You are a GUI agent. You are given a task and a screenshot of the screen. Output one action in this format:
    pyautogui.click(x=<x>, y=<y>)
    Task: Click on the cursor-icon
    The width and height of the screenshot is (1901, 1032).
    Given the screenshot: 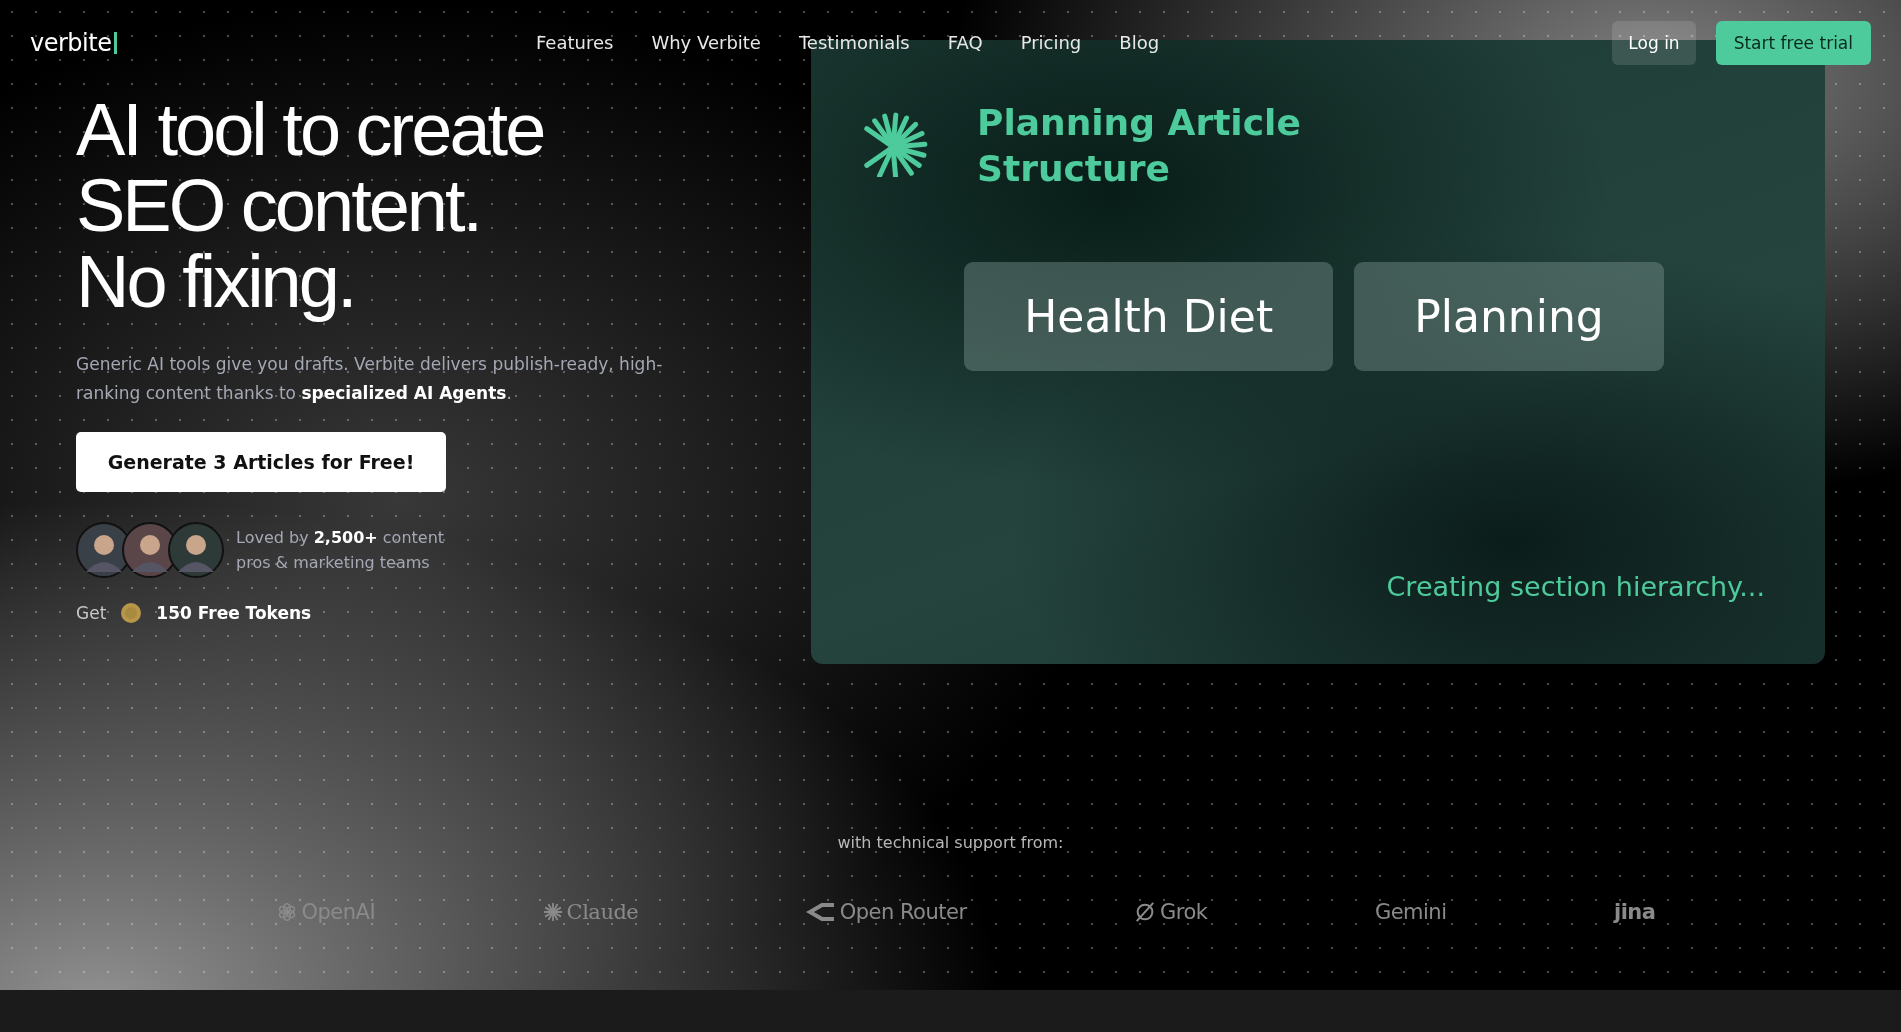 What is the action you would take?
    pyautogui.click(x=116, y=42)
    